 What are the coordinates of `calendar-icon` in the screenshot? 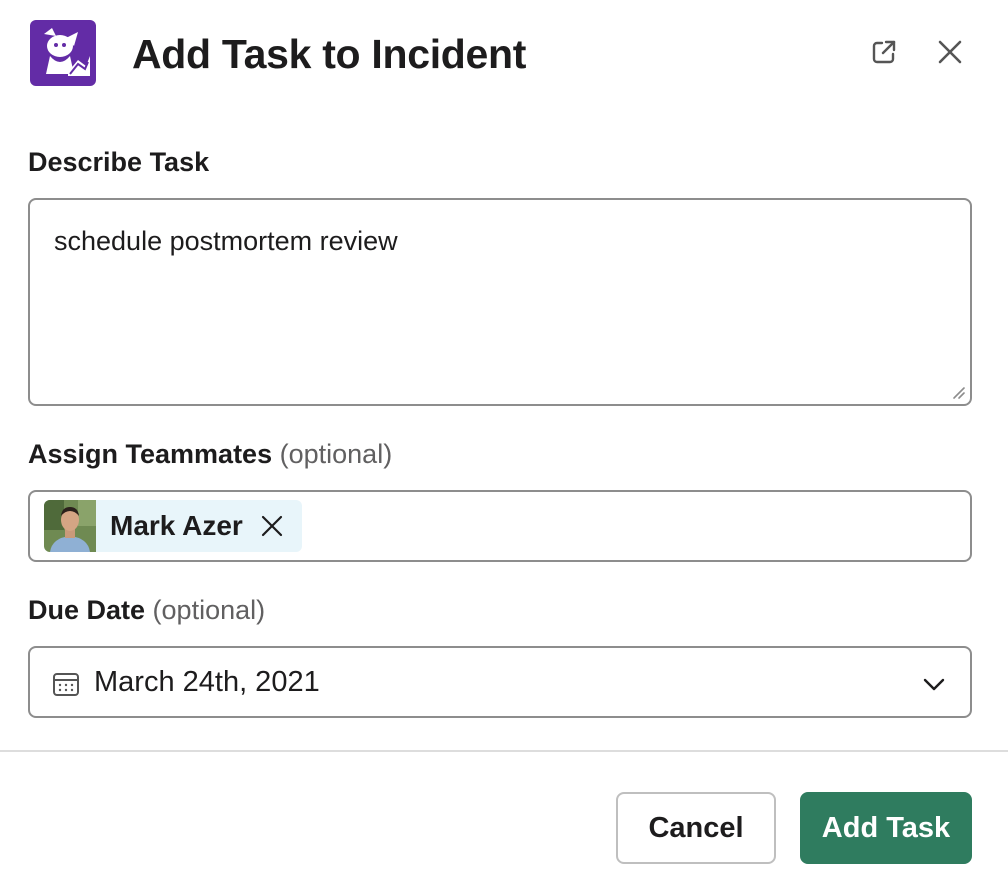 It's located at (66, 684).